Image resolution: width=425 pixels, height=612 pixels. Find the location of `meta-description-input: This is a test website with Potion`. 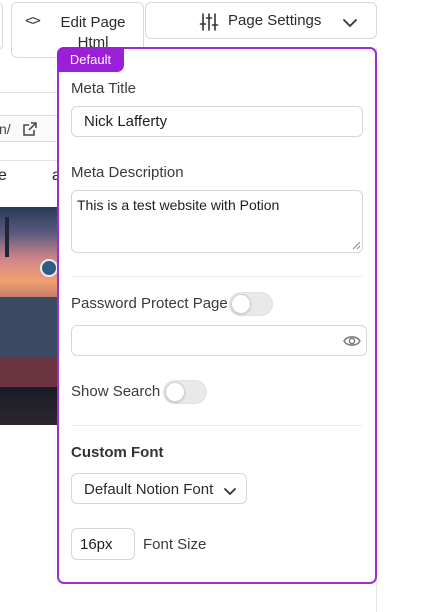

meta-description-input: This is a test website with Potion is located at coordinates (217, 221).